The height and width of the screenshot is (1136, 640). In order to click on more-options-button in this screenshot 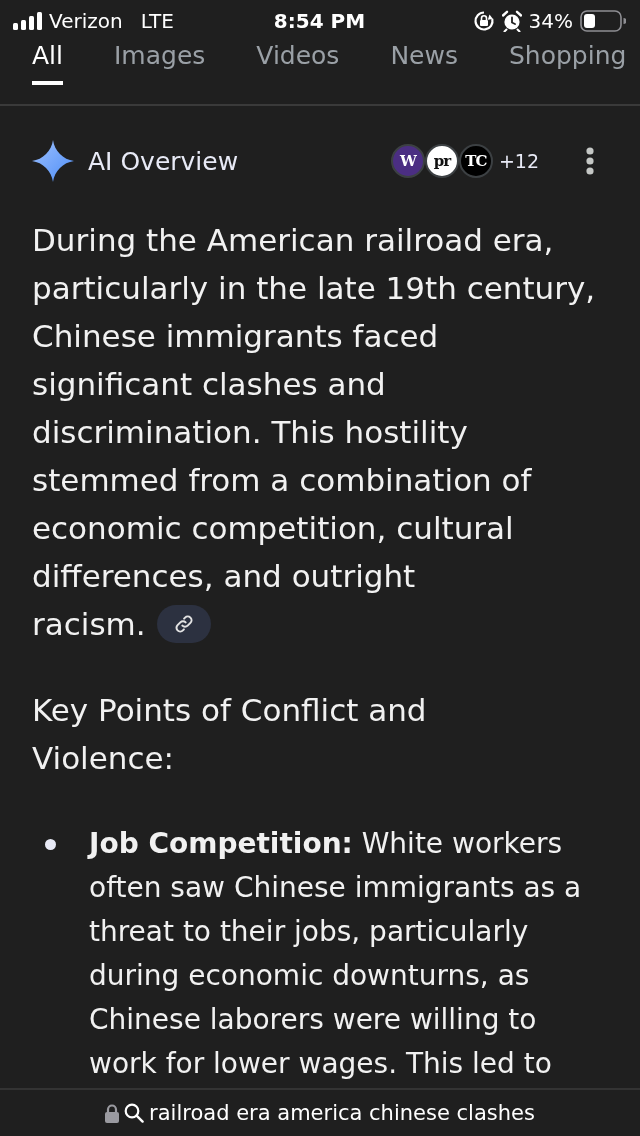, I will do `click(590, 161)`.